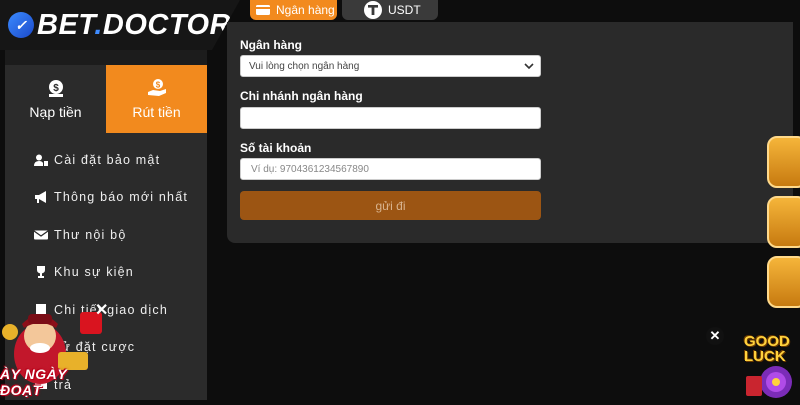 Image resolution: width=800 pixels, height=405 pixels. What do you see at coordinates (390, 66) in the screenshot?
I see `bank-select: Vui lòng chọn ngân hàng` at bounding box center [390, 66].